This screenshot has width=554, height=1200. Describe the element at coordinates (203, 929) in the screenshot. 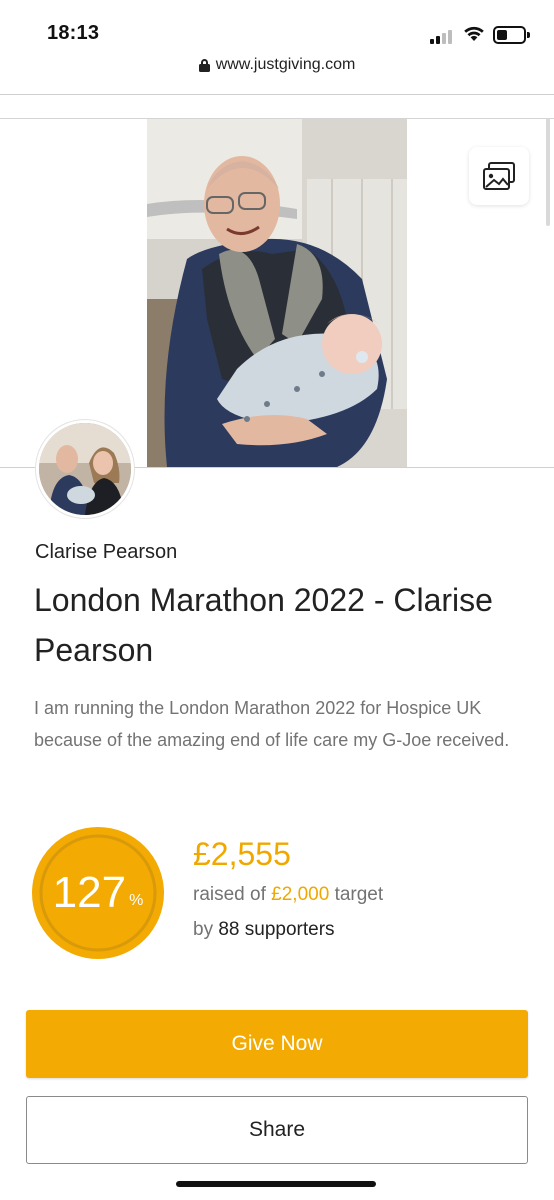

I see `supporters-prefix: by` at that location.